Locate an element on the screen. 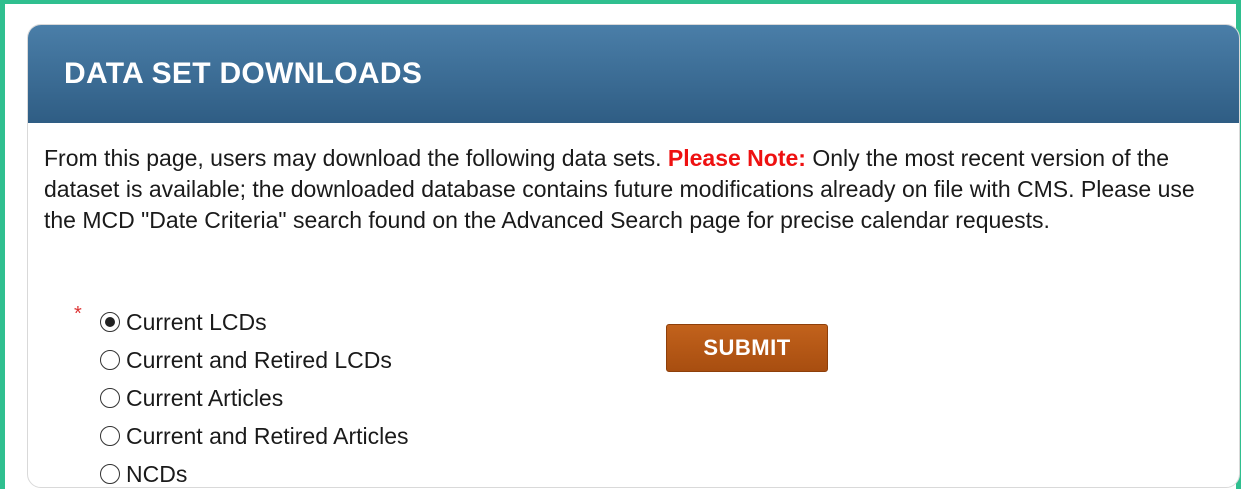  required-indicator: * is located at coordinates (78, 314).